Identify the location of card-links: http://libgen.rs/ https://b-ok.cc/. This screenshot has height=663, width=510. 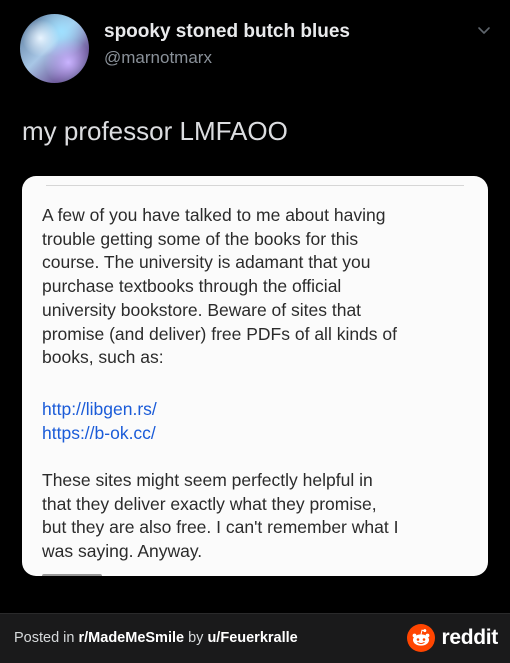
(257, 421).